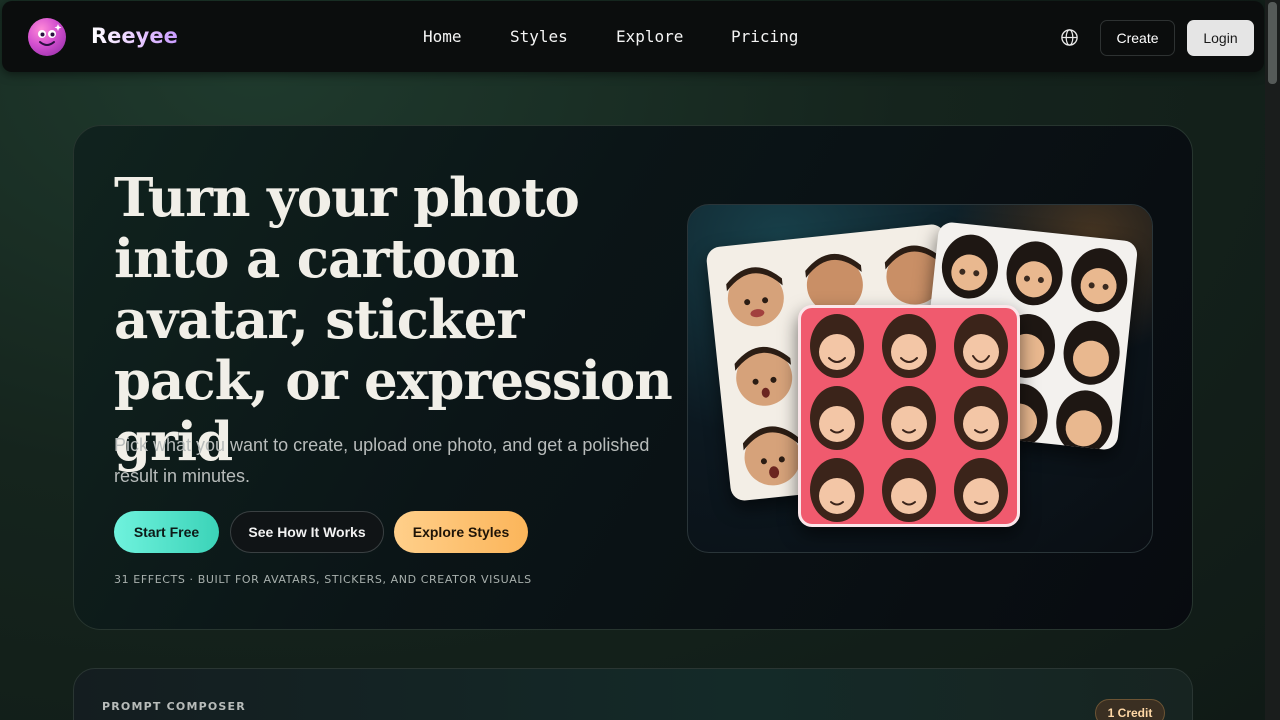  I want to click on scrollbar, so click(1272, 360).